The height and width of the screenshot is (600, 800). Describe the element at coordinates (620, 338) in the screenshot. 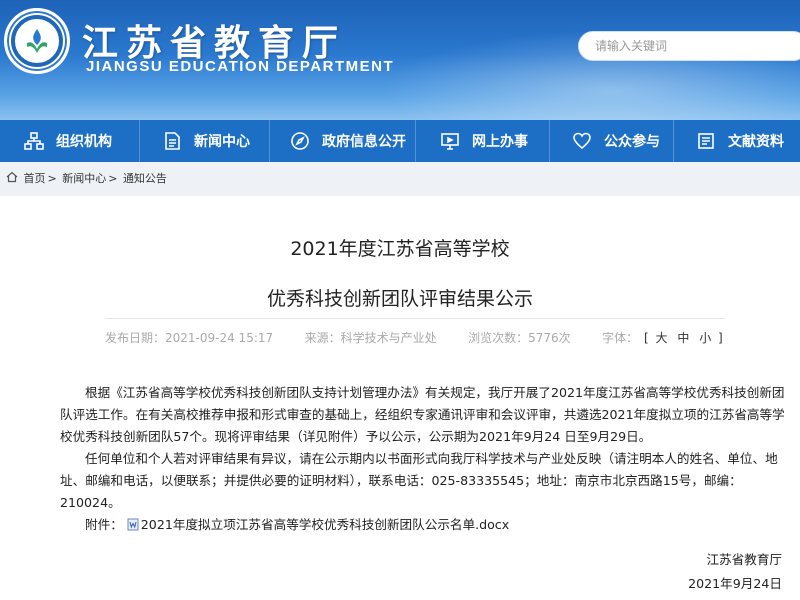

I see `font-size-label: 字体：` at that location.